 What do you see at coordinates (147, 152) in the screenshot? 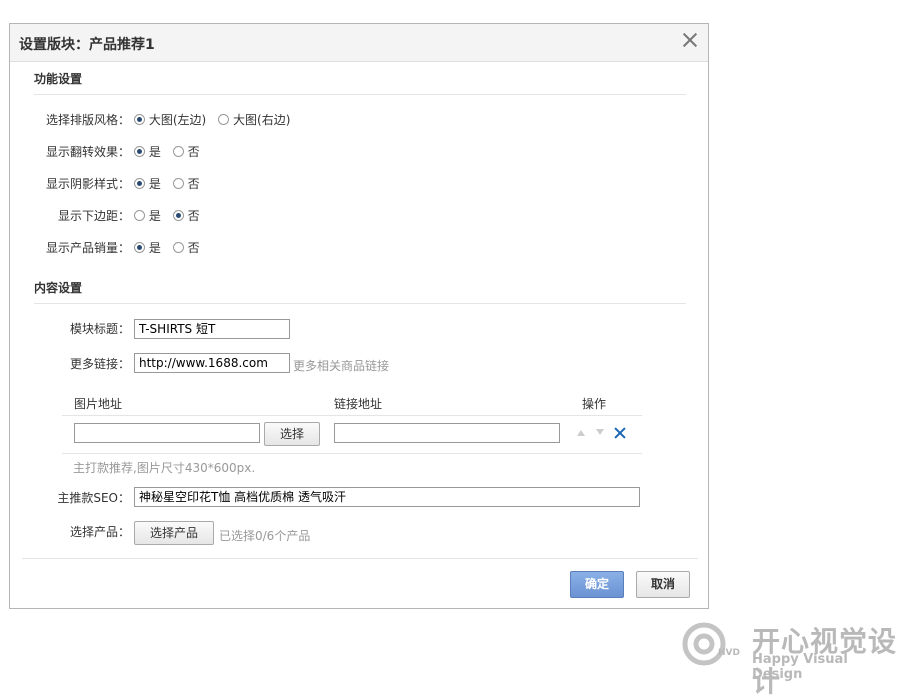
I see `flip-yes-option: 是` at bounding box center [147, 152].